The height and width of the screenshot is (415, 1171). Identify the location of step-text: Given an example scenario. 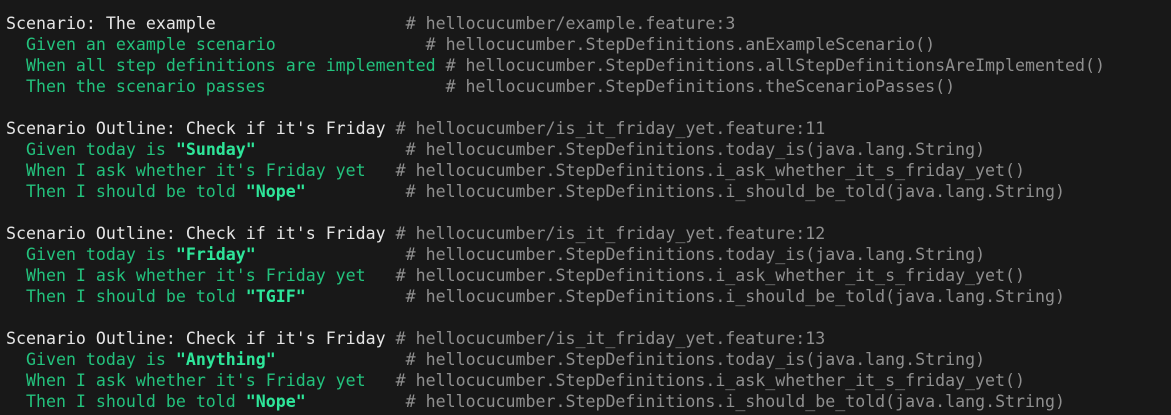
(216, 44).